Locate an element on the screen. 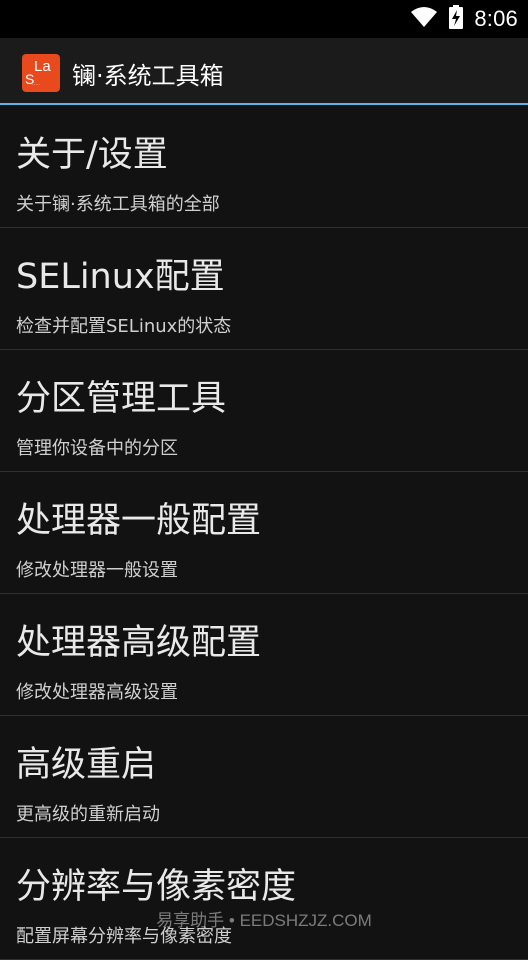 The height and width of the screenshot is (960, 528). list-item-resolution-dpi: 分辨率与像素密度 配置屏幕分辨率与像素密度 is located at coordinates (264, 899).